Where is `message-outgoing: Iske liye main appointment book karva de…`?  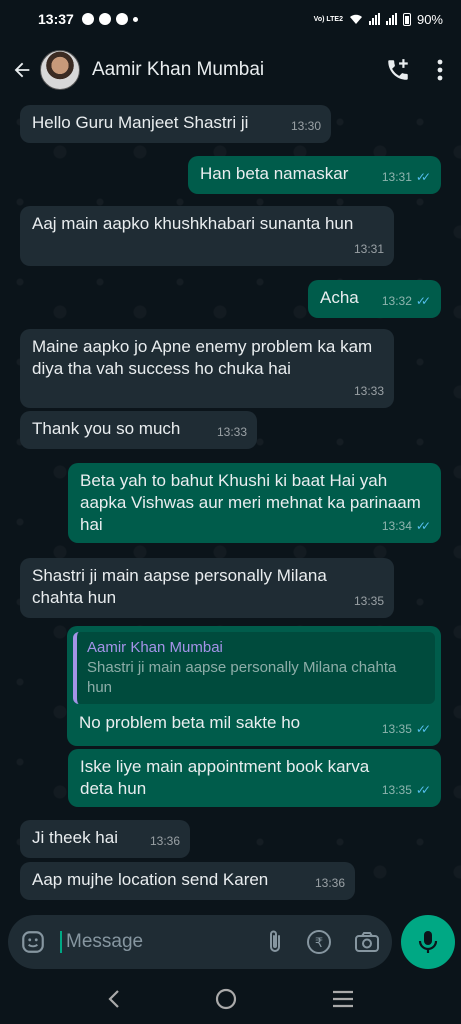
message-outgoing: Iske liye main appointment book karva de… is located at coordinates (254, 778).